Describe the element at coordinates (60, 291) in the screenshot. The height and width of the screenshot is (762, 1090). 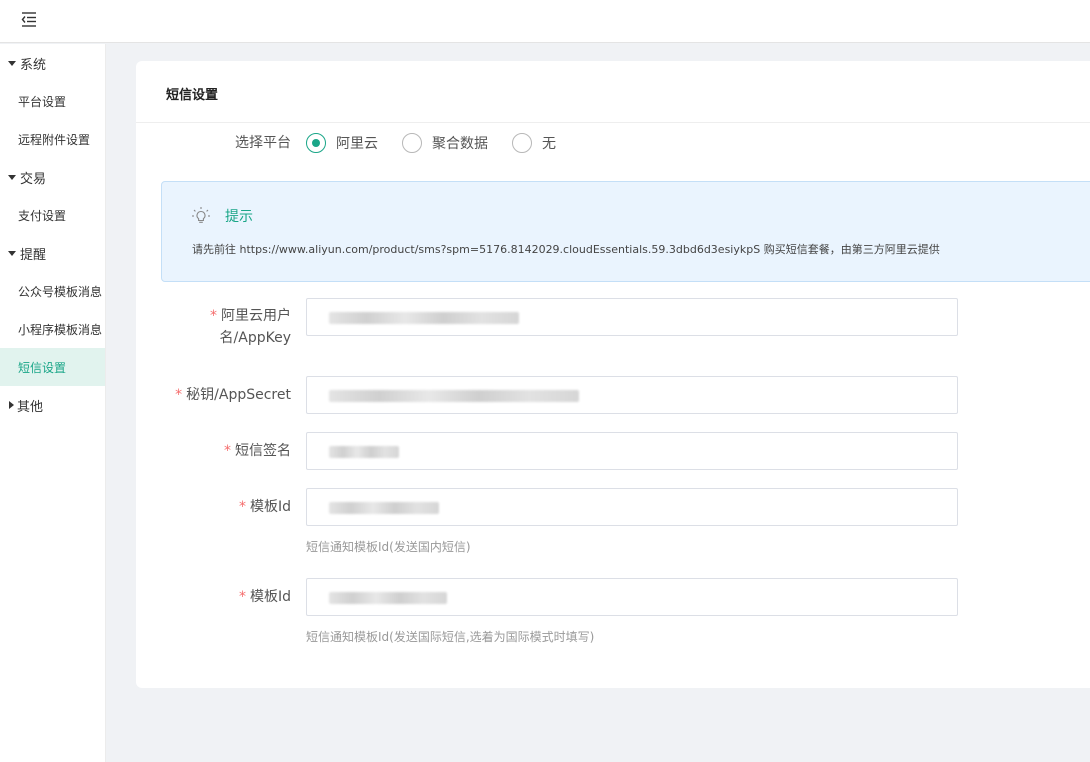
I see `sidebar-item-label: 公众号模板消息` at that location.